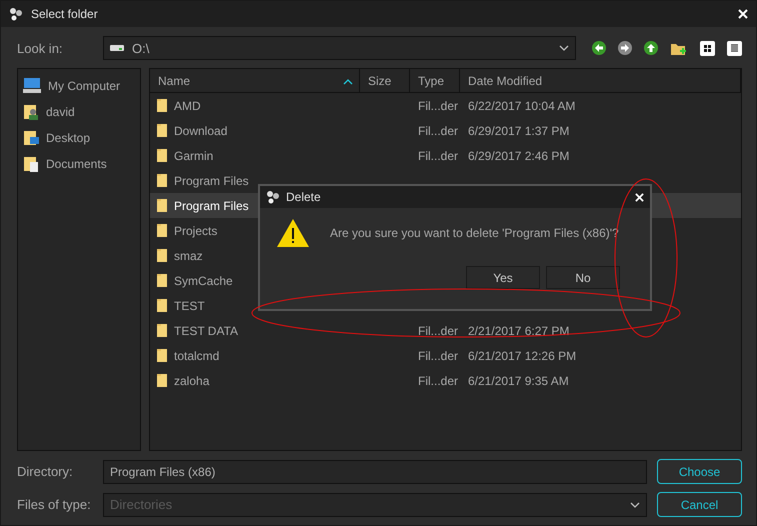 The image size is (757, 526). What do you see at coordinates (40, 48) in the screenshot?
I see `look-in-label: Look in:` at bounding box center [40, 48].